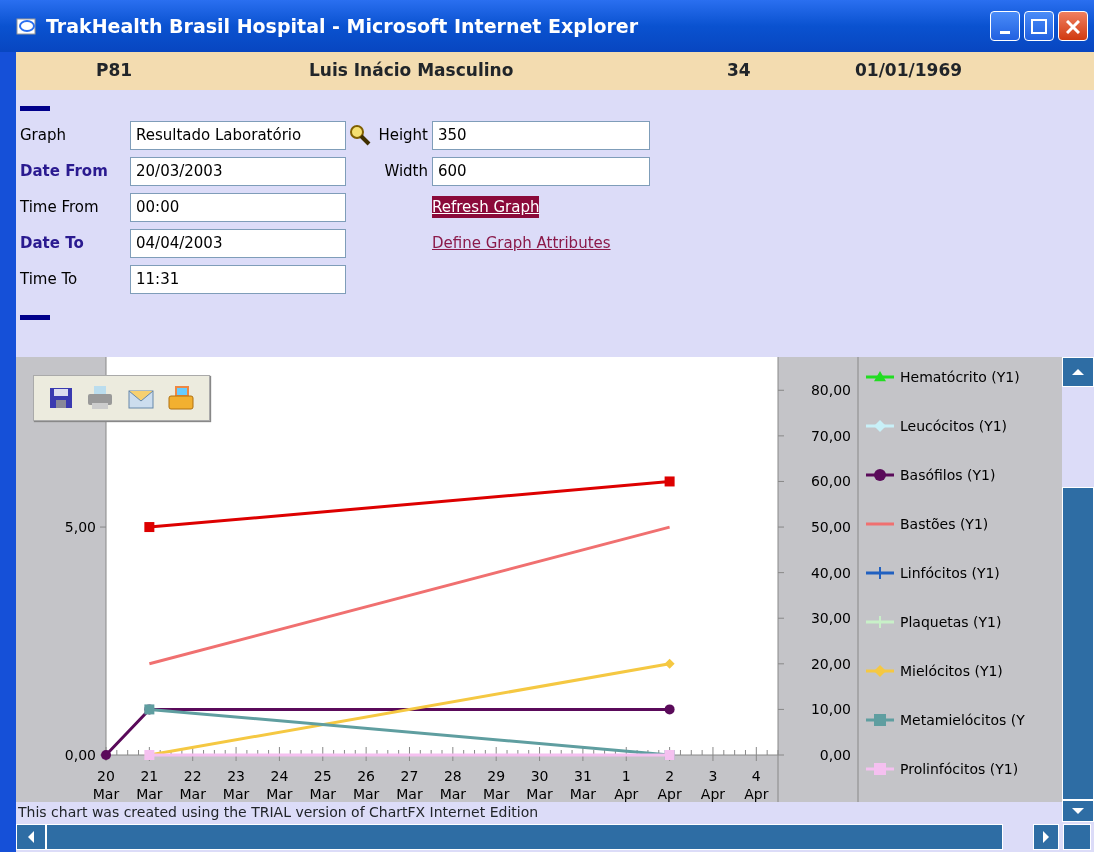 The height and width of the screenshot is (852, 1094). Describe the element at coordinates (409, 785) in the screenshot. I see `x-tick-label: 27 Mar` at that location.